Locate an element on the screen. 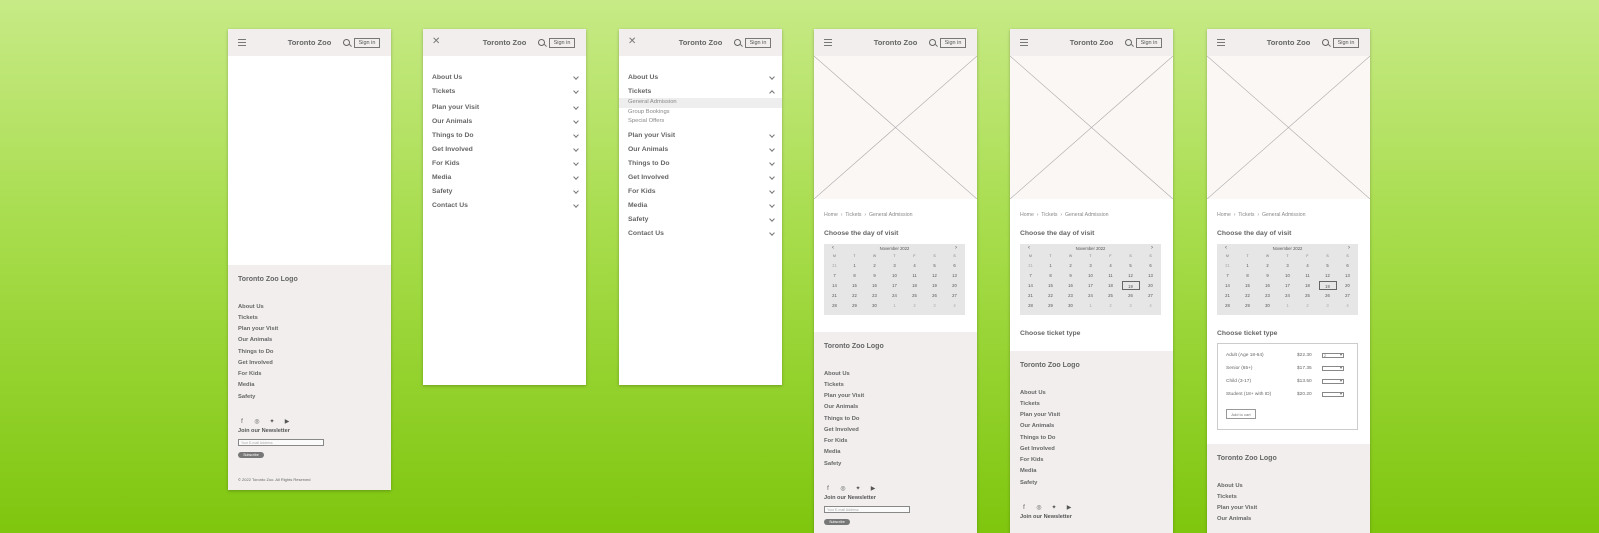  menu-item: For Kids is located at coordinates (701, 193).